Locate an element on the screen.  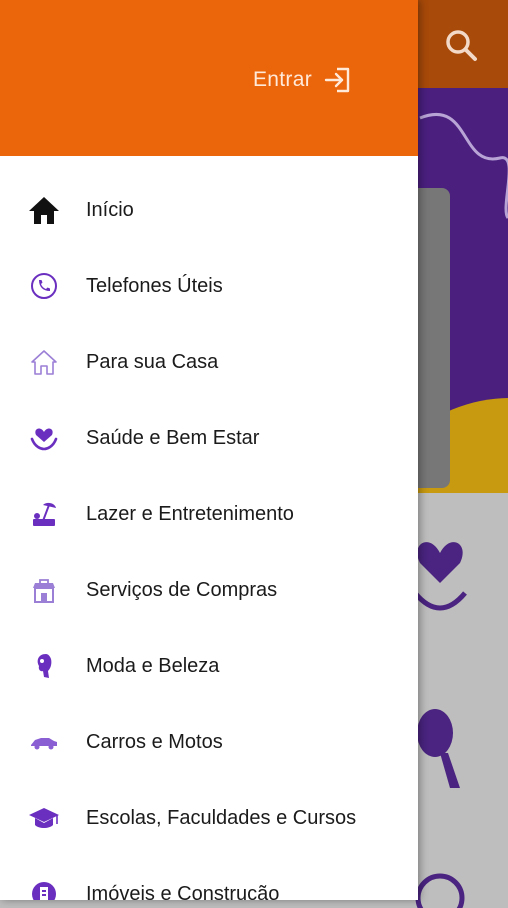
menu-item-label: Escolas, Faculdades e Cursos is located at coordinates (221, 817).